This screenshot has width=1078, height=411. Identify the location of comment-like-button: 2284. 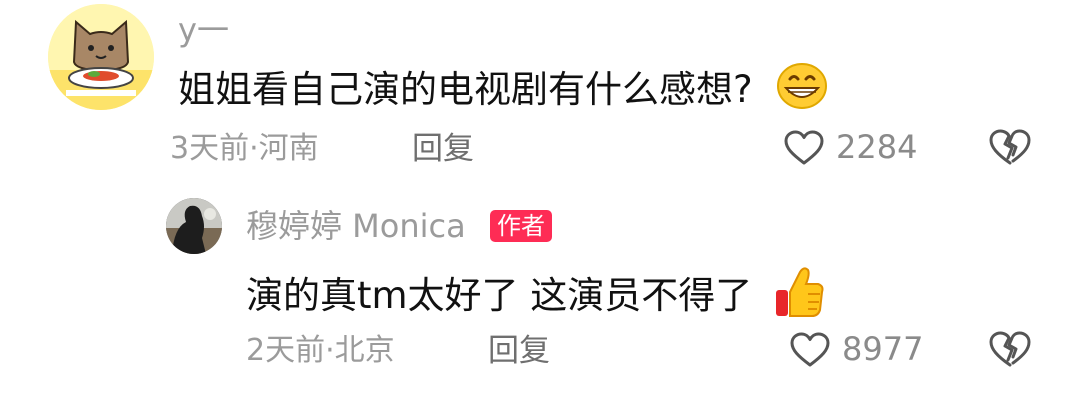
(859, 148).